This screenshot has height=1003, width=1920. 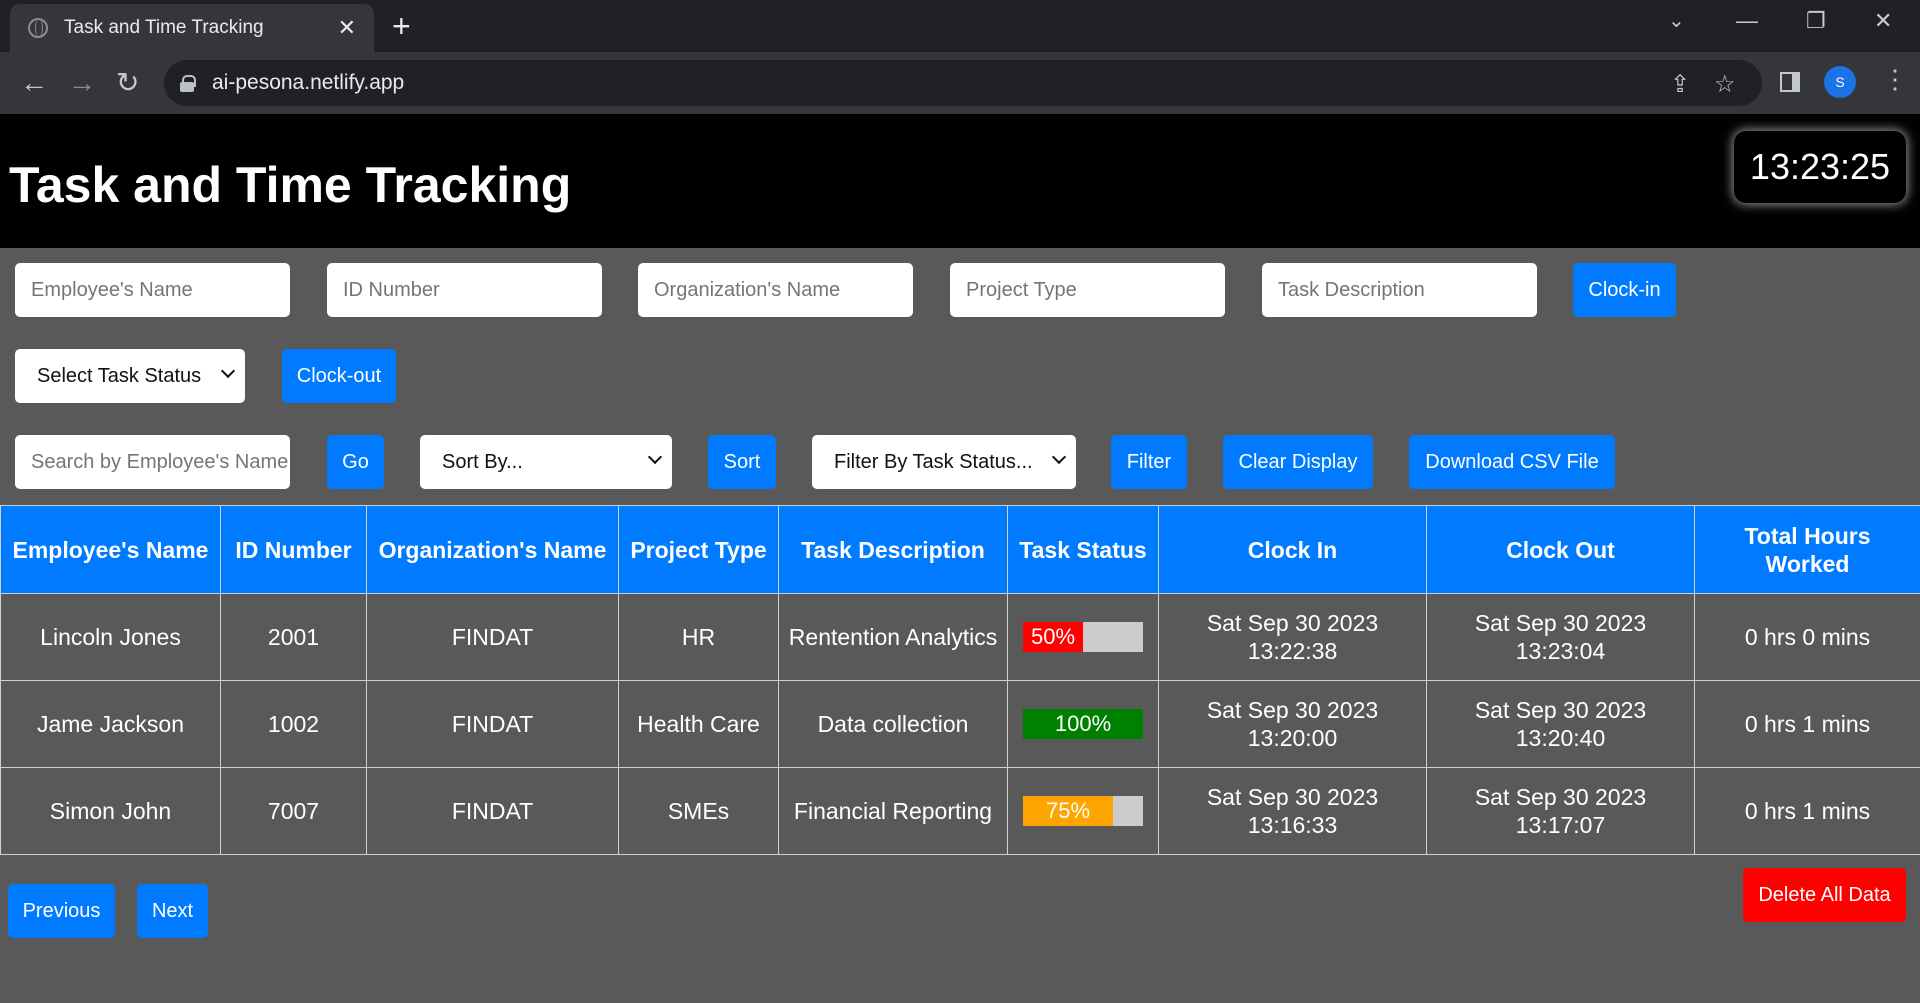 I want to click on column-header: ID Number, so click(x=293, y=549).